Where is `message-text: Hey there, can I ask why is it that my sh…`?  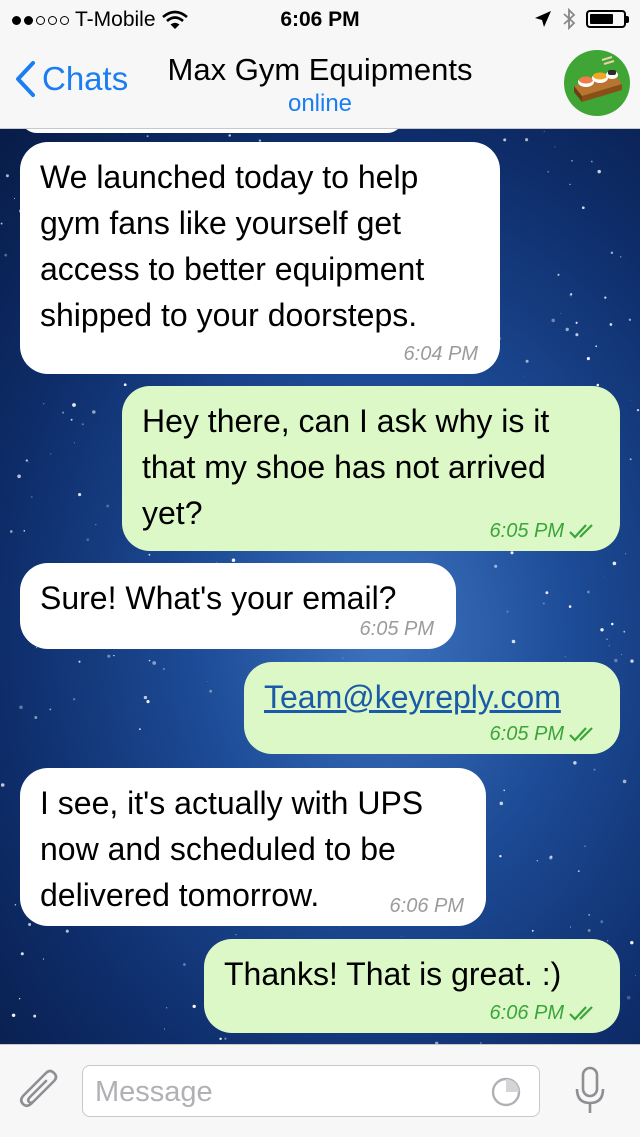 message-text: Hey there, can I ask why is it that my sh… is located at coordinates (346, 467).